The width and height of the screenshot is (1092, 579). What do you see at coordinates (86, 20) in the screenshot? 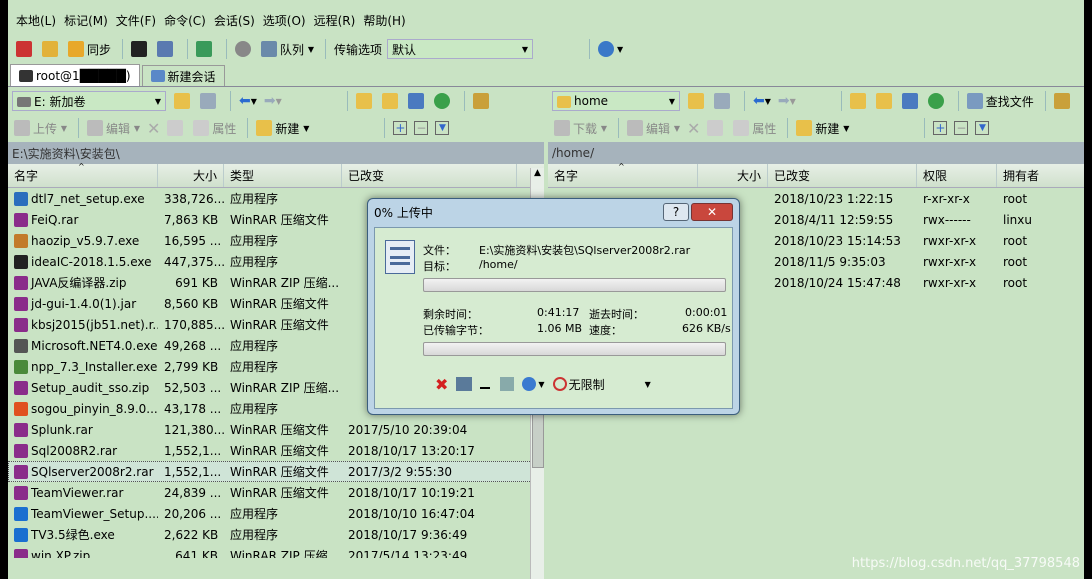
I see `menu-mark: 标记(M)` at bounding box center [86, 20].